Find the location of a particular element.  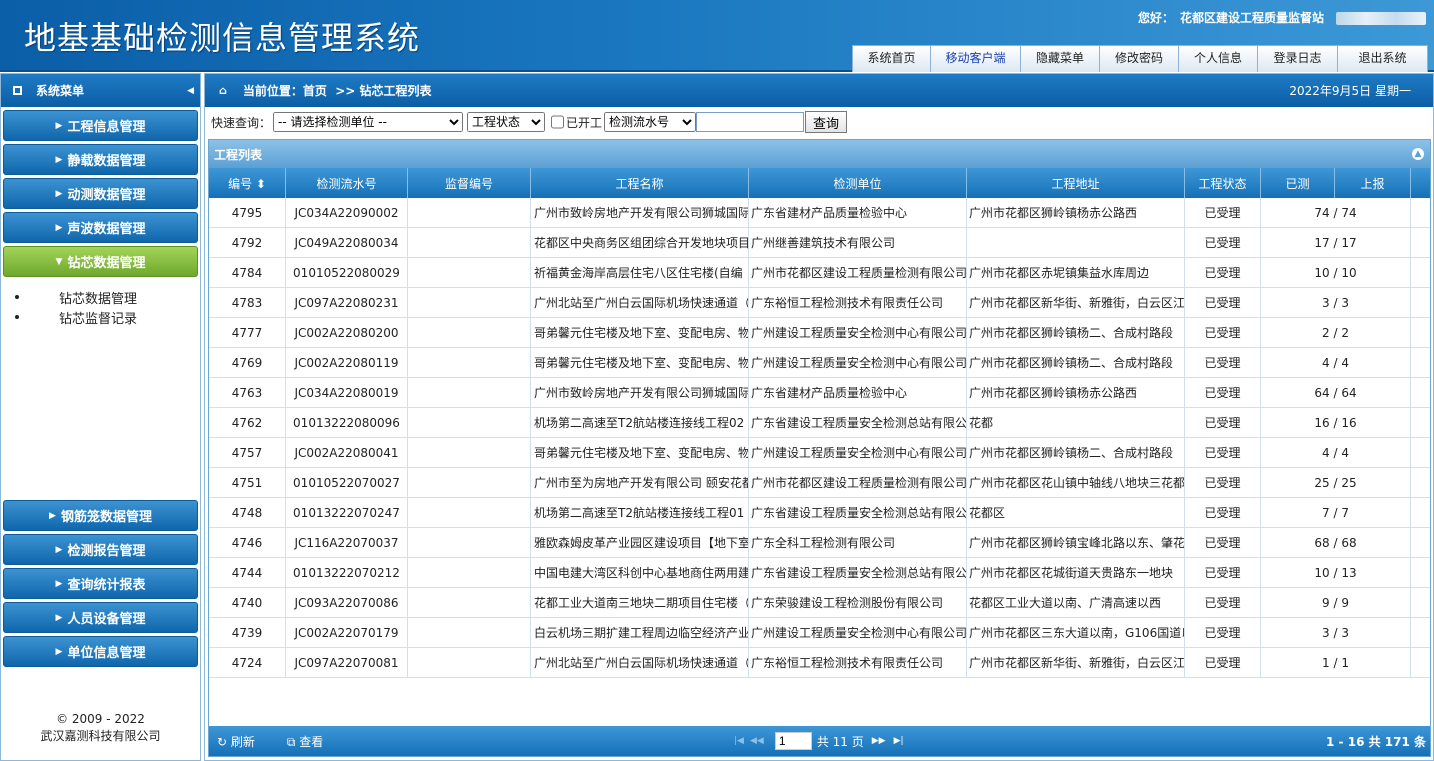

menu-staff-equipment: ▶ 人员设备管理 is located at coordinates (100, 617).